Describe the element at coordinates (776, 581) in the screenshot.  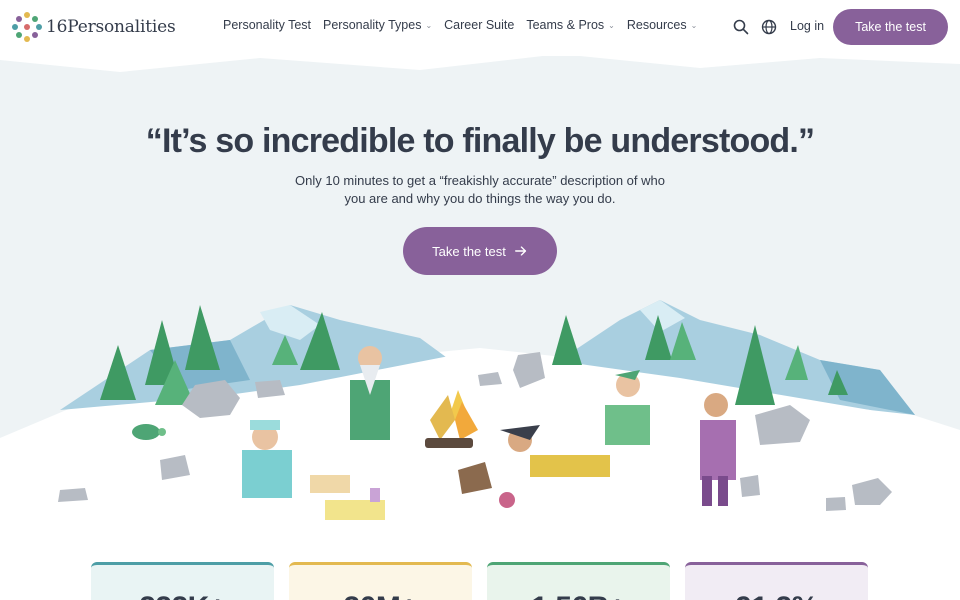
I see `stat-card: 91.2%` at that location.